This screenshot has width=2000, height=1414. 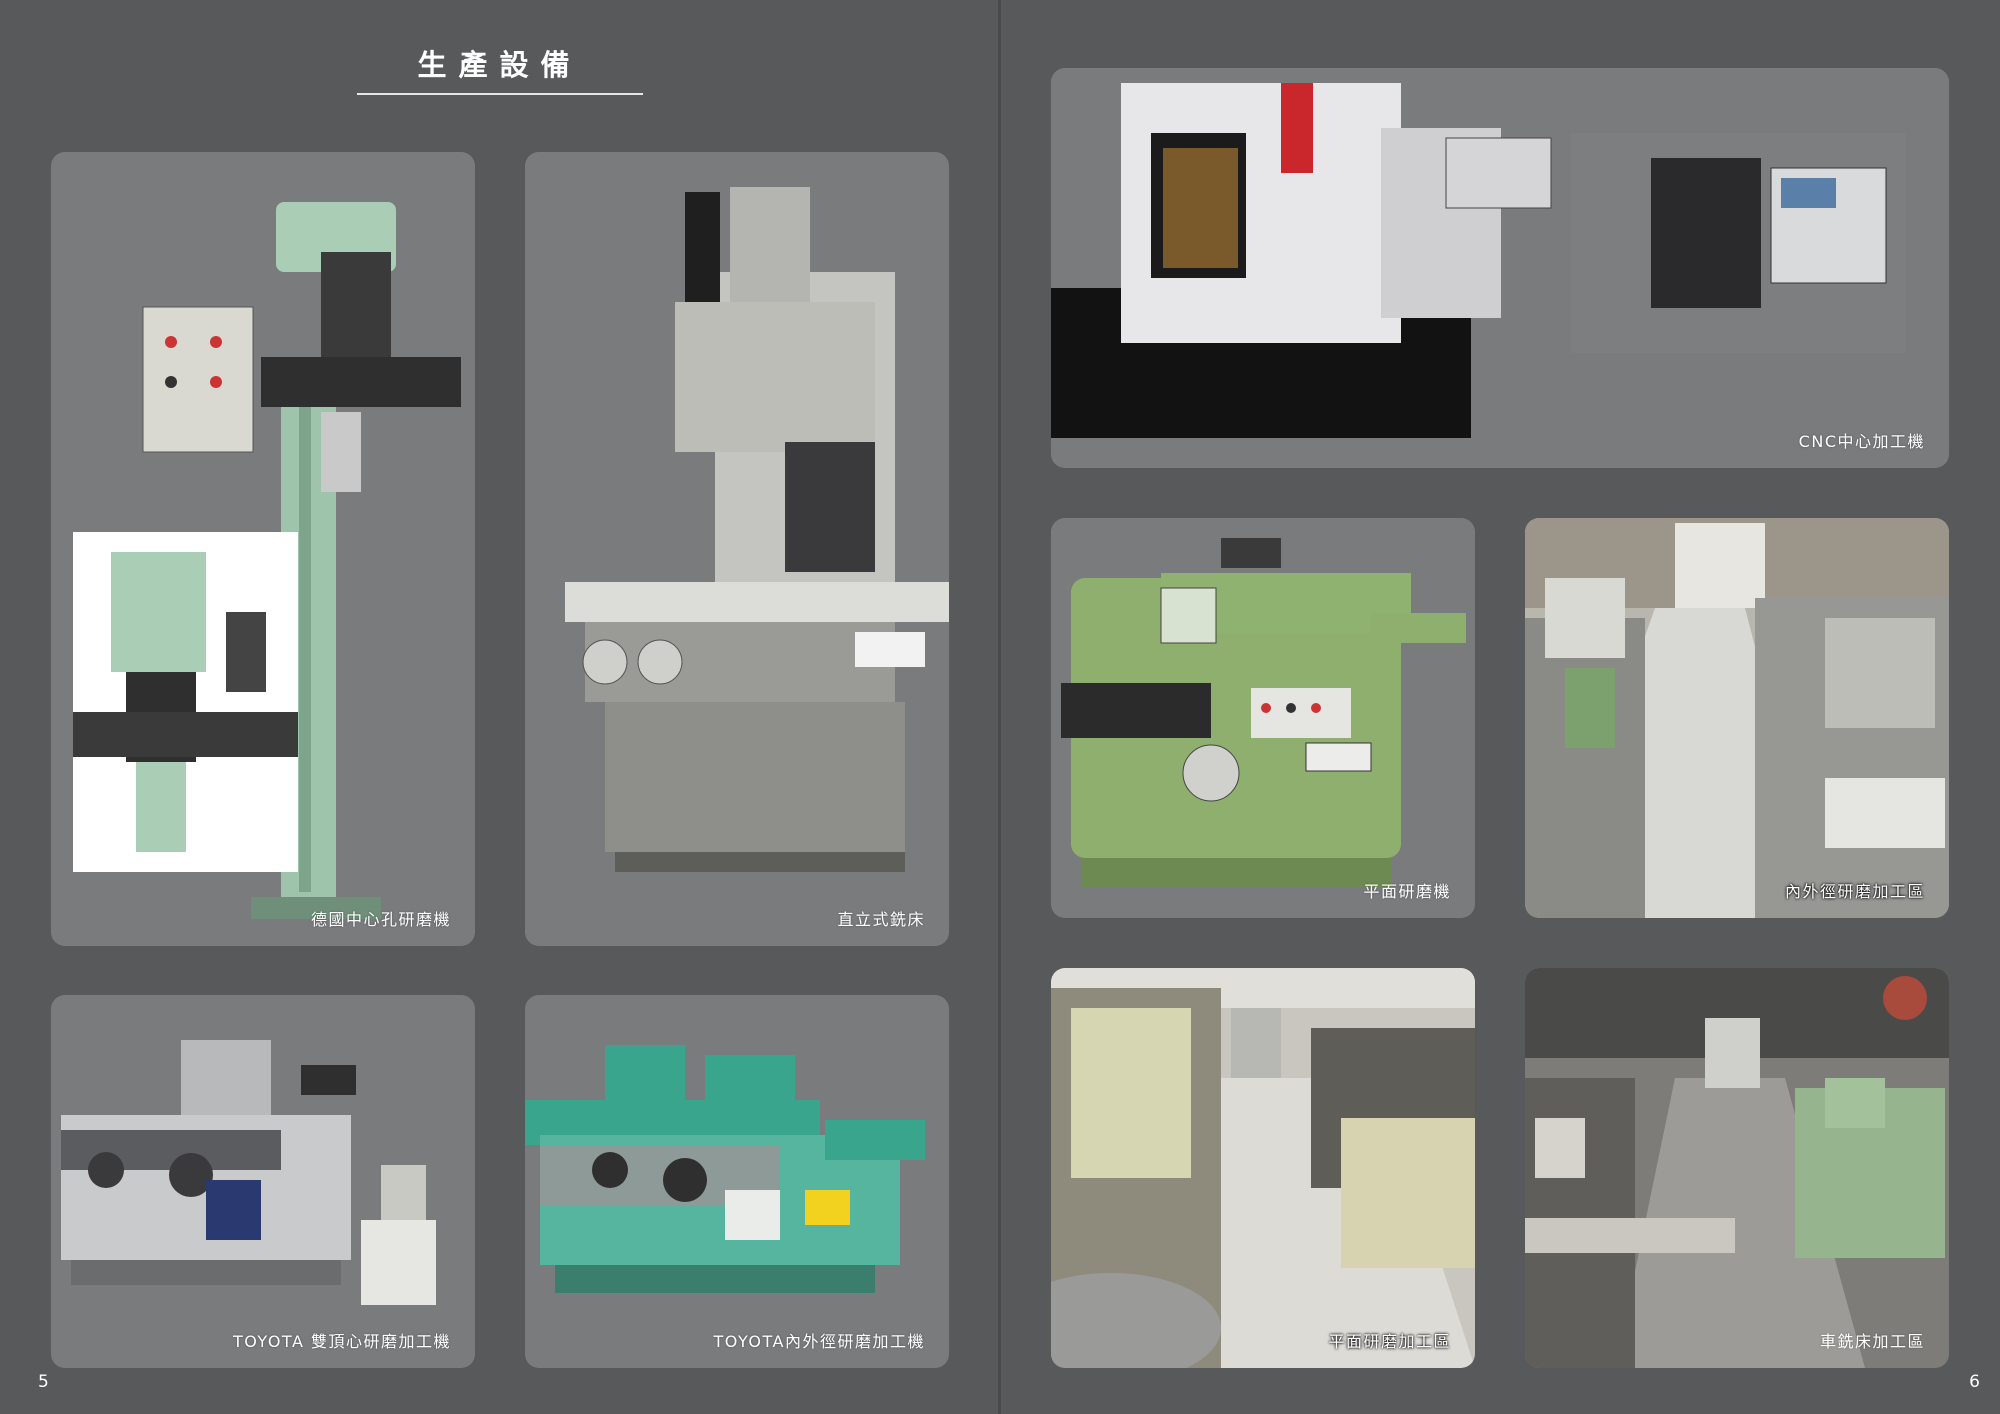 I want to click on id-od-grinding-area-photo, so click(x=1737, y=718).